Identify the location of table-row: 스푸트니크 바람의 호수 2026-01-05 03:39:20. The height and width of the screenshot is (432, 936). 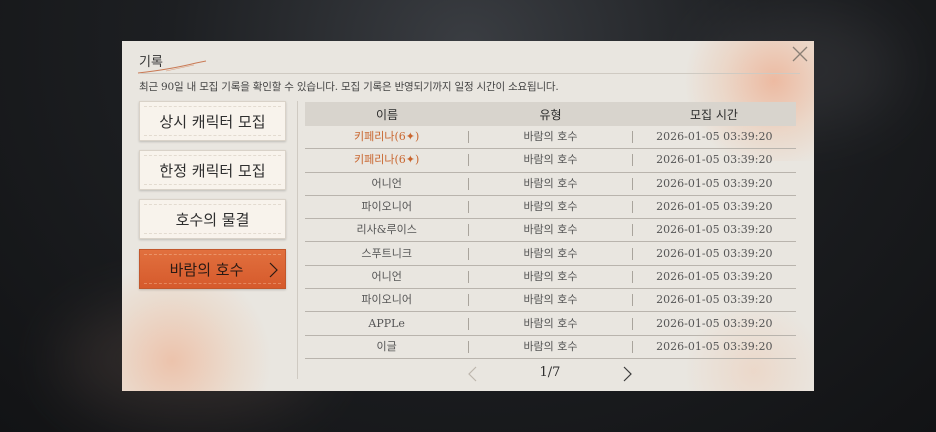
(550, 254).